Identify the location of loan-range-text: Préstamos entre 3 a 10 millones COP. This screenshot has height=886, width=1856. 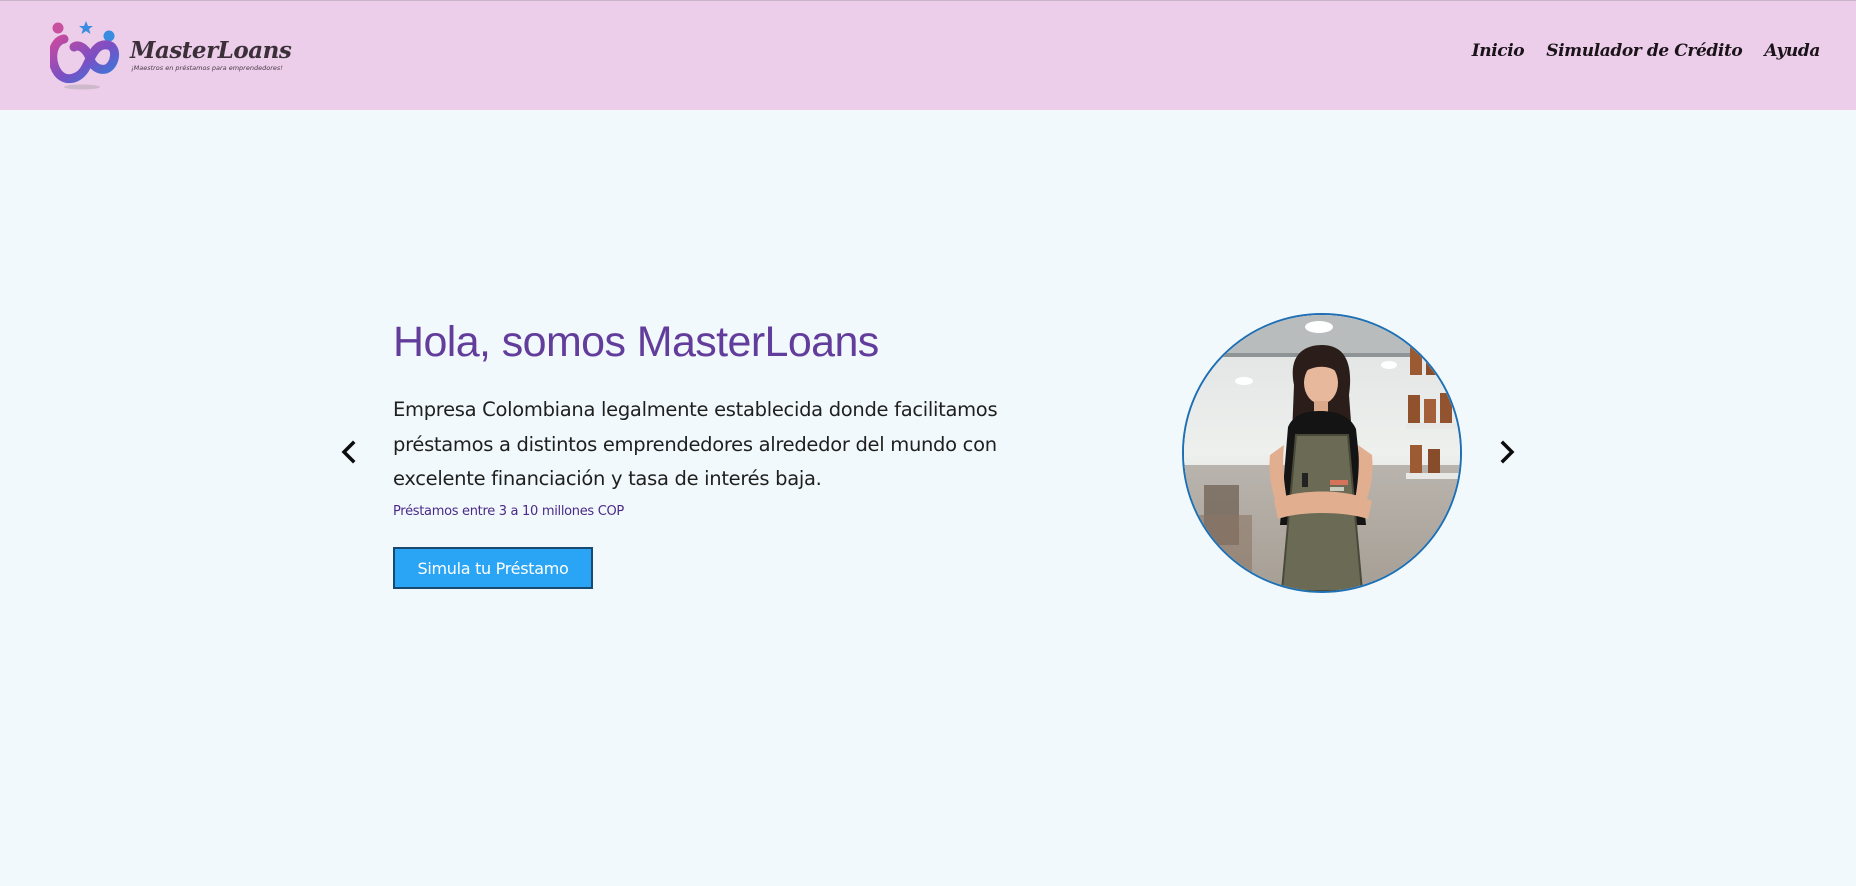
(508, 511).